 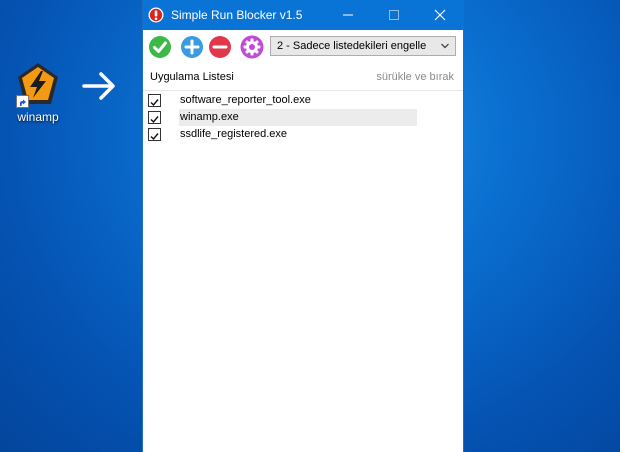 What do you see at coordinates (192, 47) in the screenshot?
I see `plus-icon` at bounding box center [192, 47].